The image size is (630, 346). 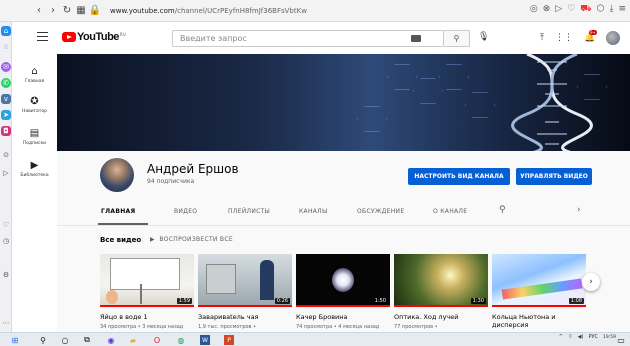 What do you see at coordinates (457, 38) in the screenshot?
I see `search-button: ⚲` at bounding box center [457, 38].